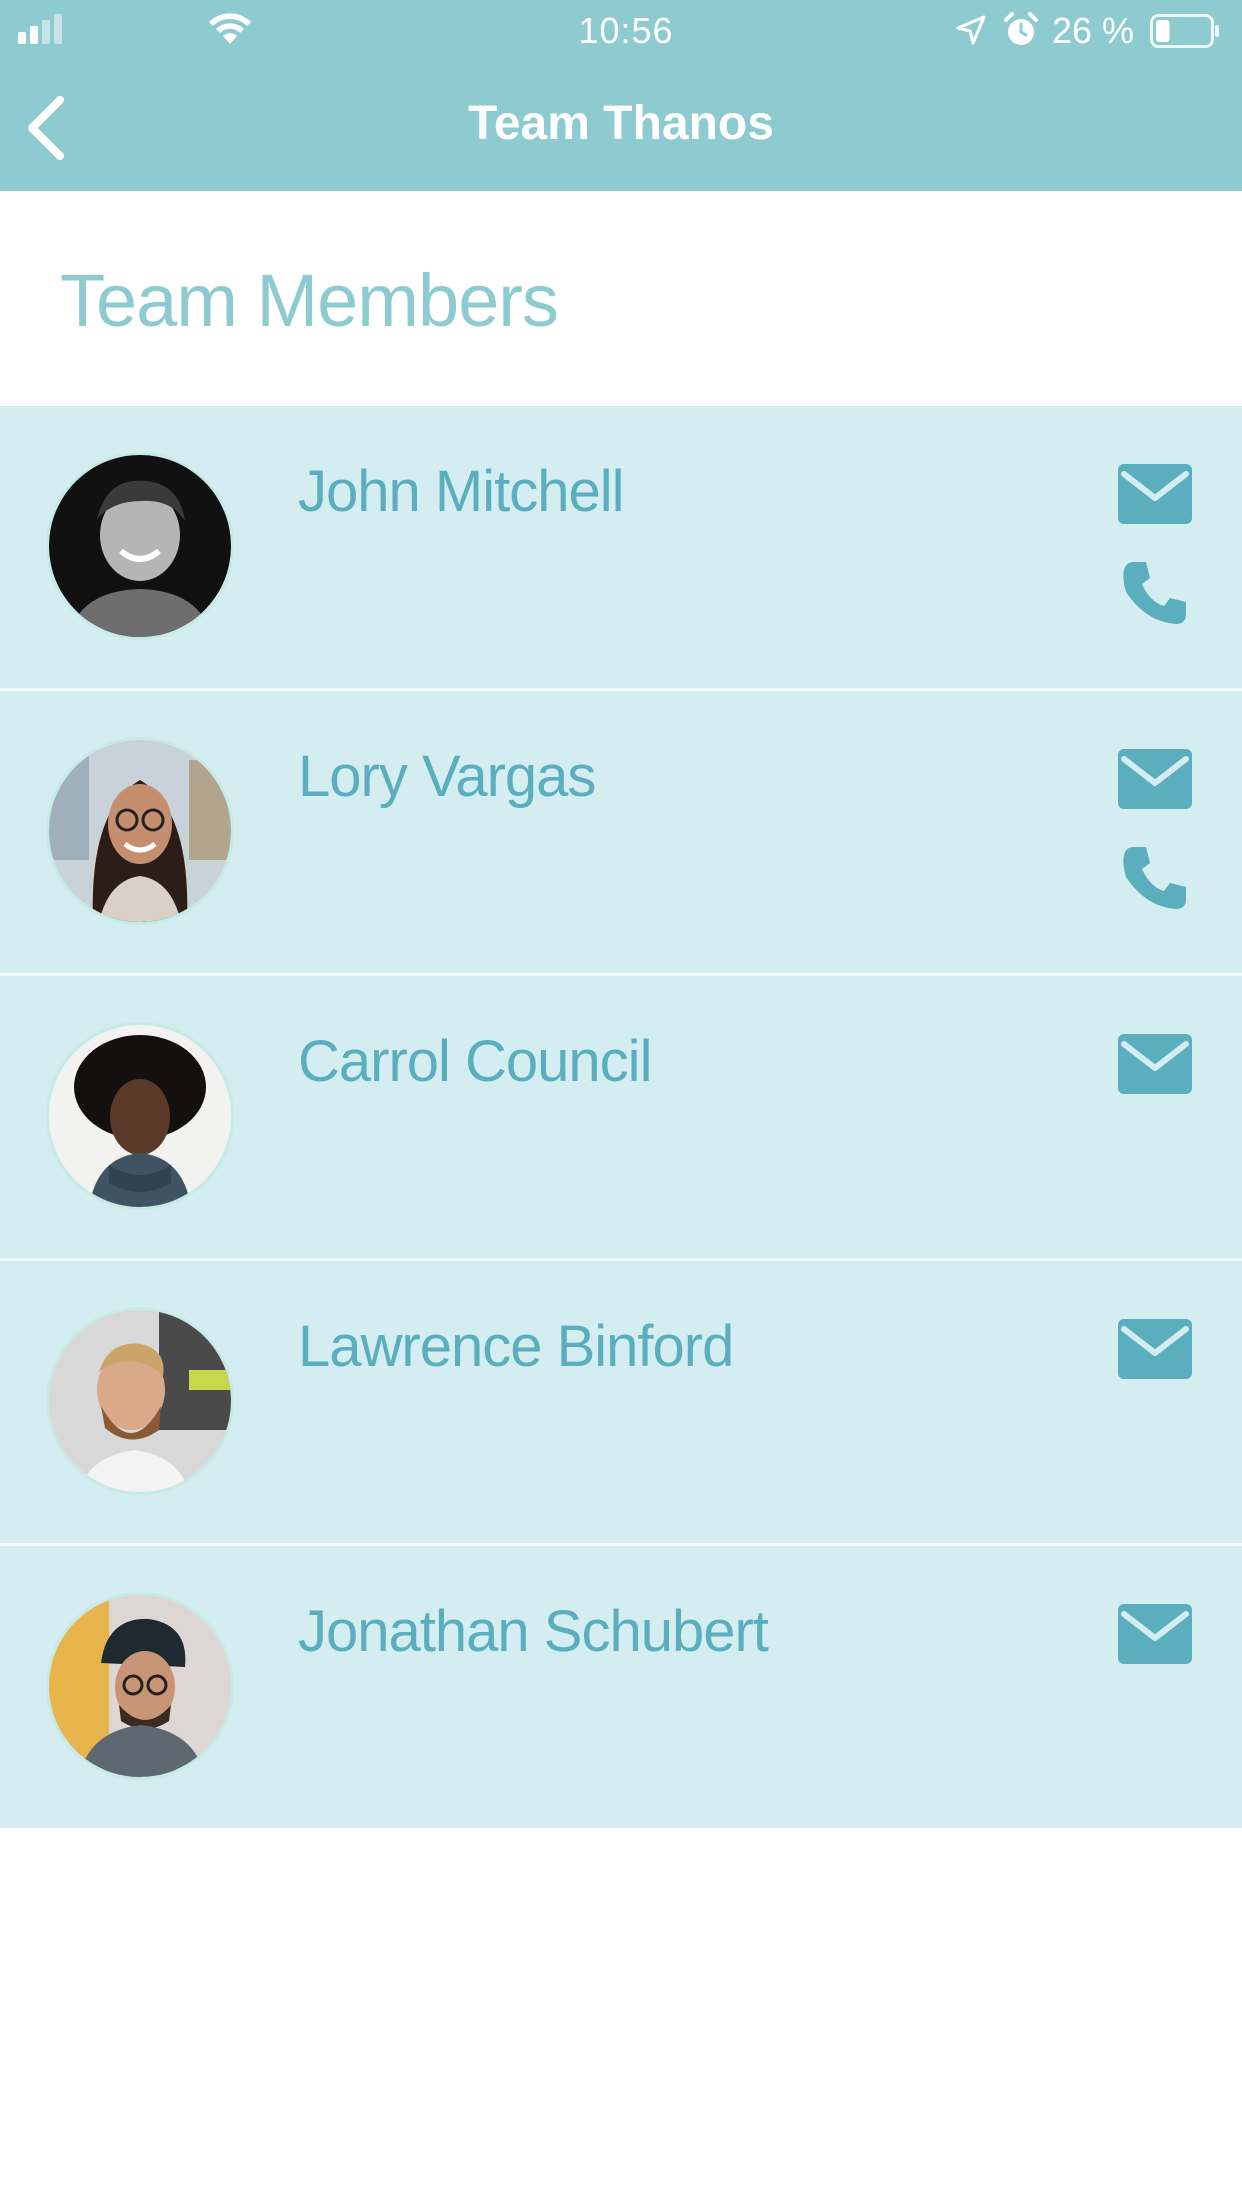 Image resolution: width=1242 pixels, height=2208 pixels. What do you see at coordinates (621, 548) in the screenshot?
I see `member-row: John Mitchell` at bounding box center [621, 548].